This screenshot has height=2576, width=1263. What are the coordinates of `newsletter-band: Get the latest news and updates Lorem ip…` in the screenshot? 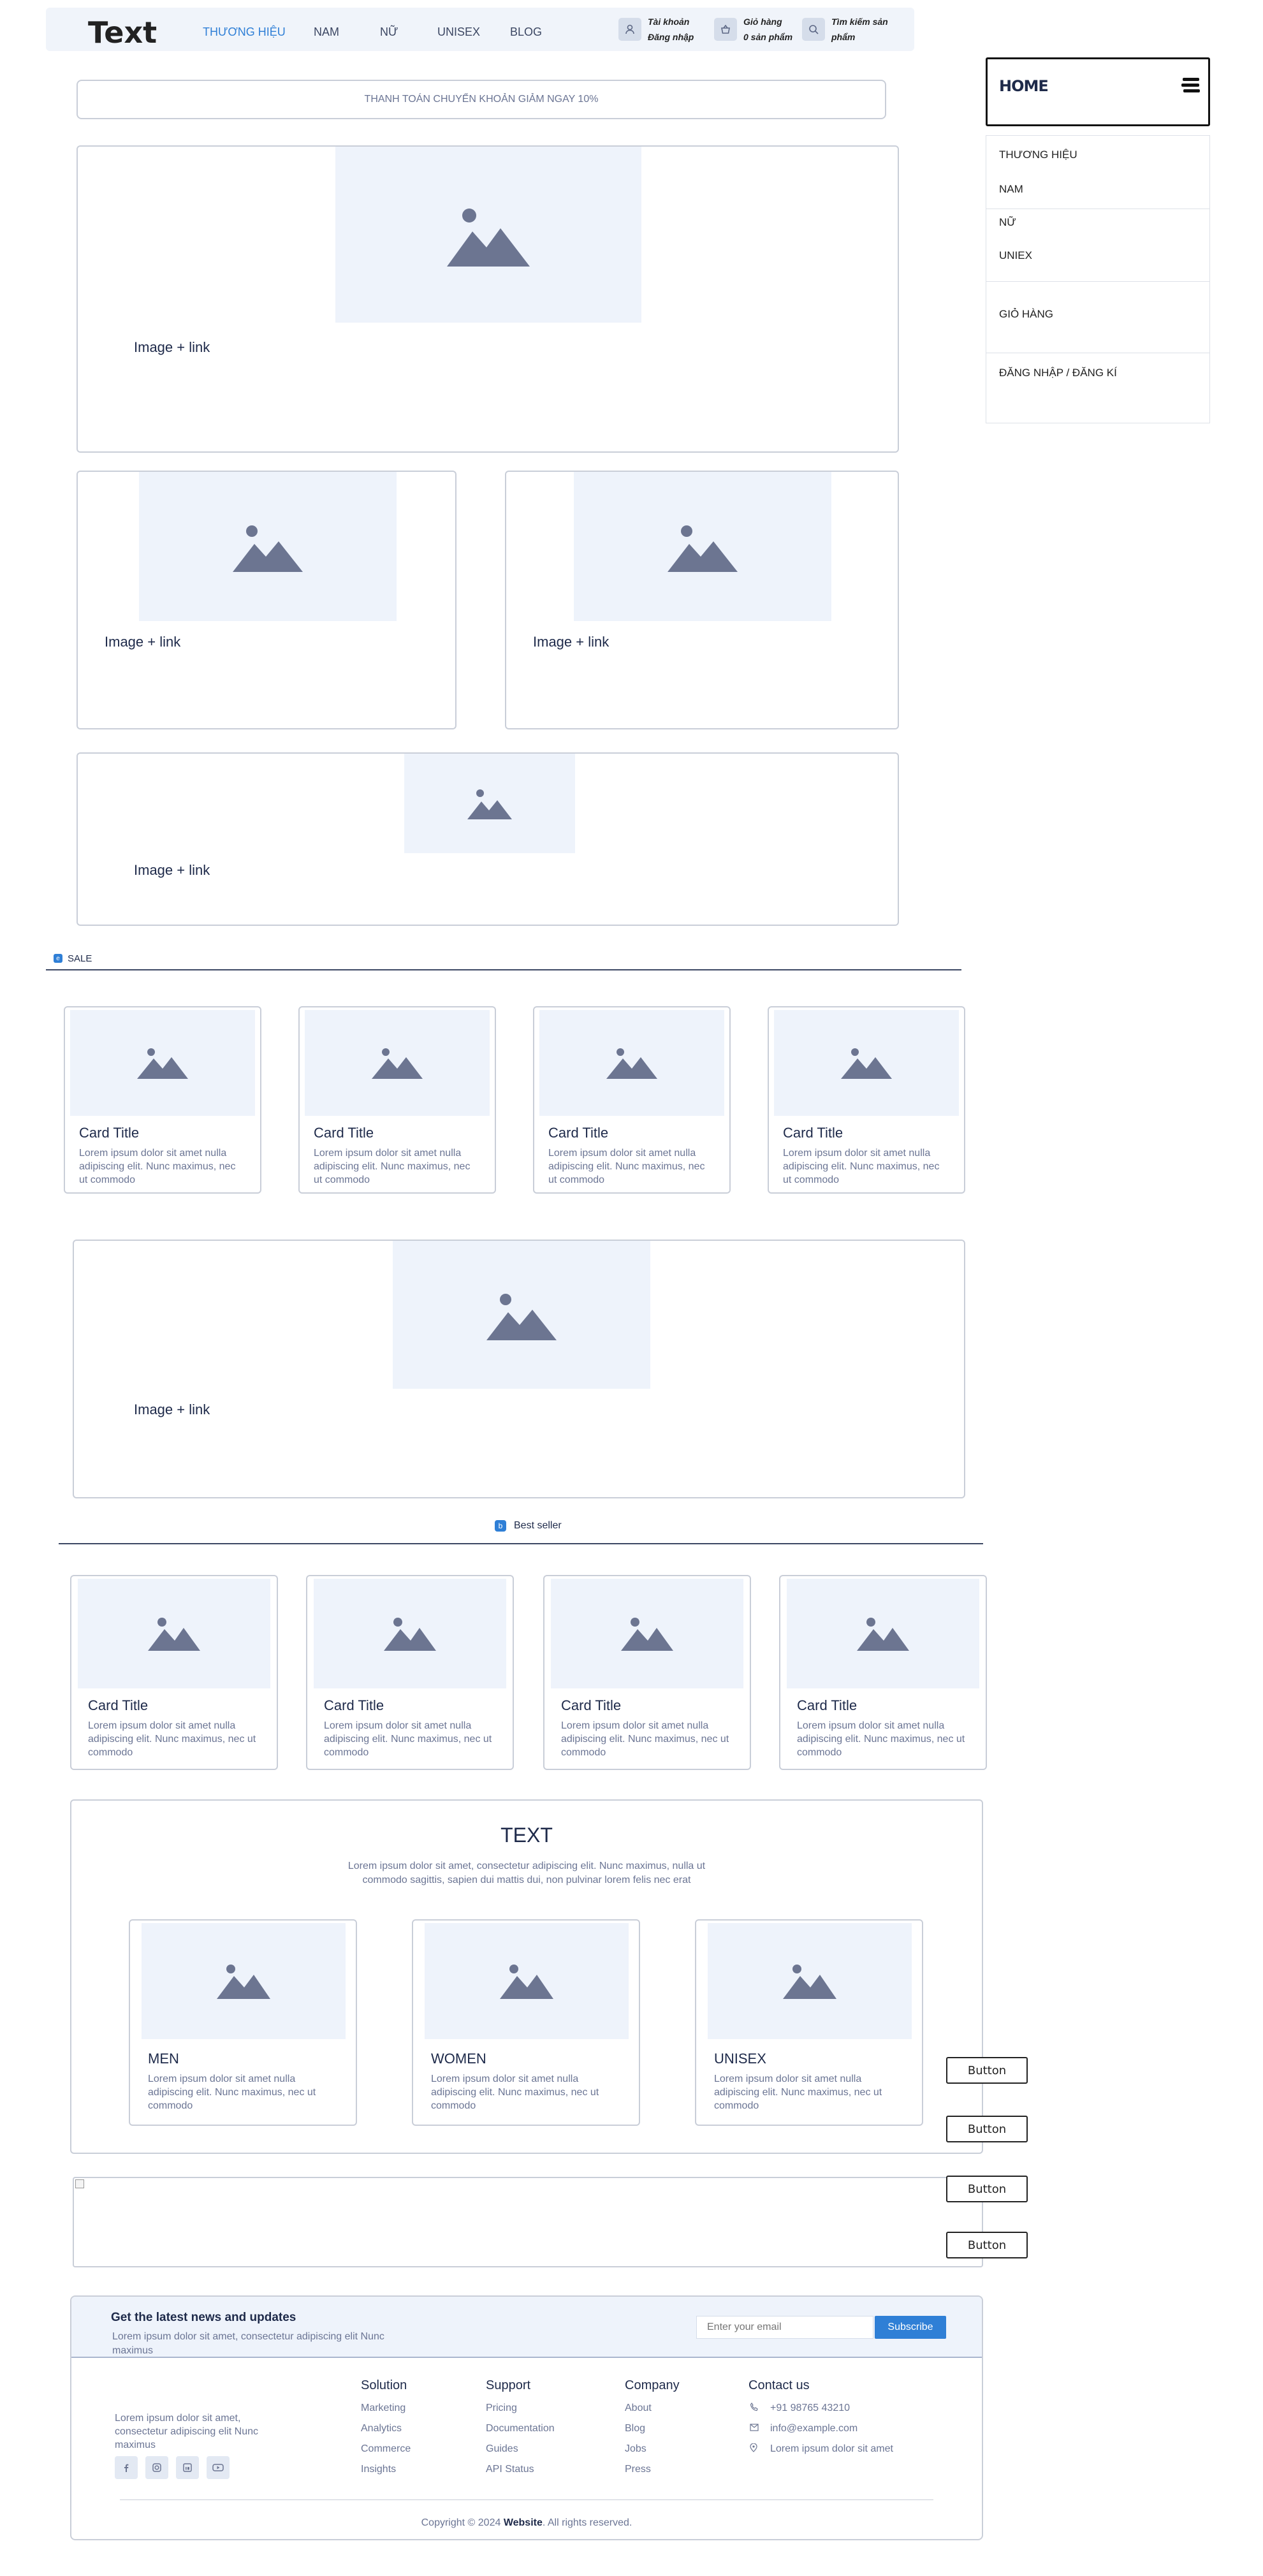 It's located at (526, 2327).